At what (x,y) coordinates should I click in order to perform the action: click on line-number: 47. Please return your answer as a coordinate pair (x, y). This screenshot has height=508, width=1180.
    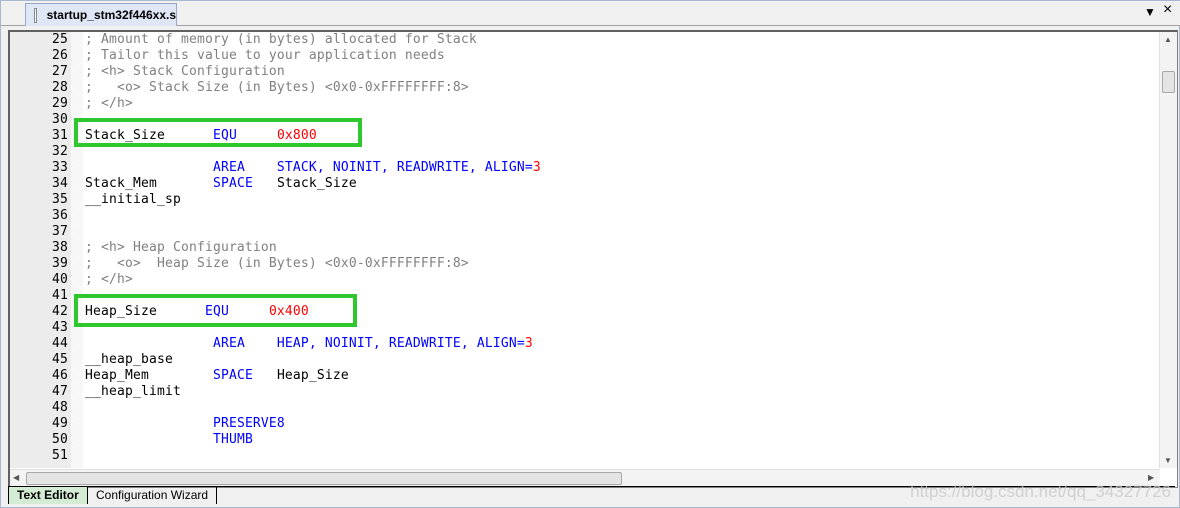
    Looking at the image, I should click on (60, 391).